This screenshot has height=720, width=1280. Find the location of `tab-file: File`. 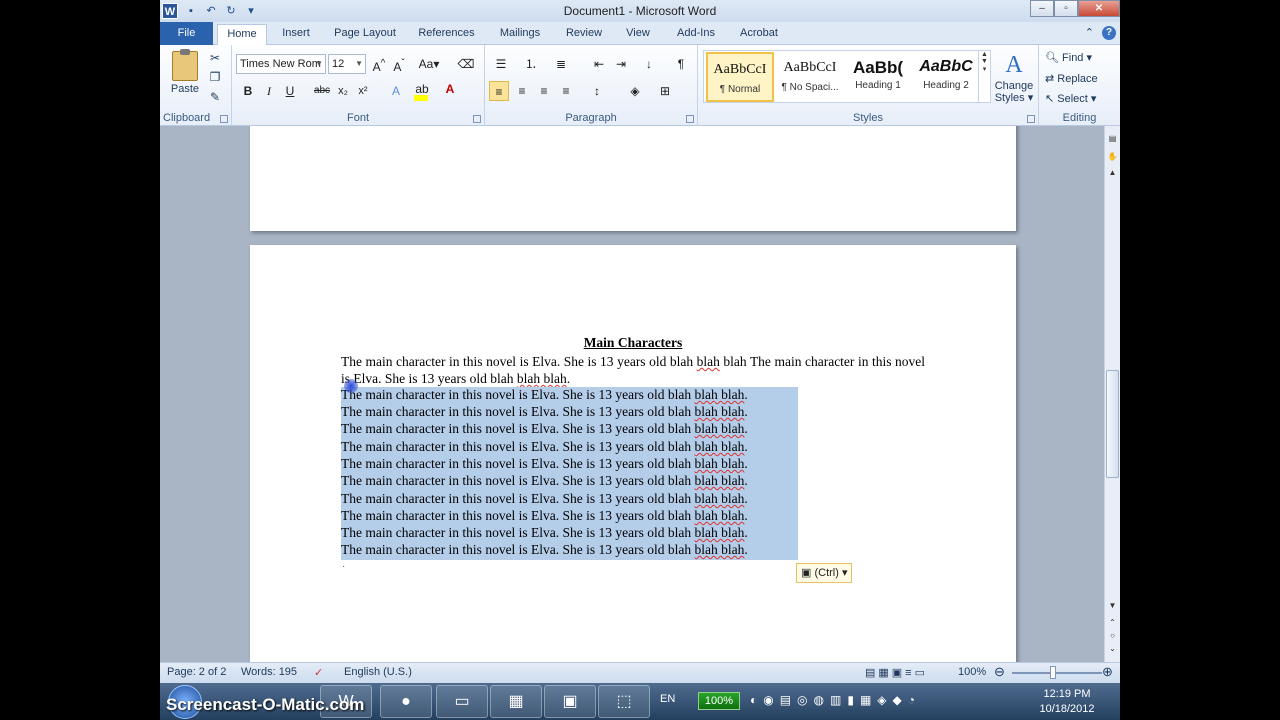

tab-file: File is located at coordinates (186, 33).